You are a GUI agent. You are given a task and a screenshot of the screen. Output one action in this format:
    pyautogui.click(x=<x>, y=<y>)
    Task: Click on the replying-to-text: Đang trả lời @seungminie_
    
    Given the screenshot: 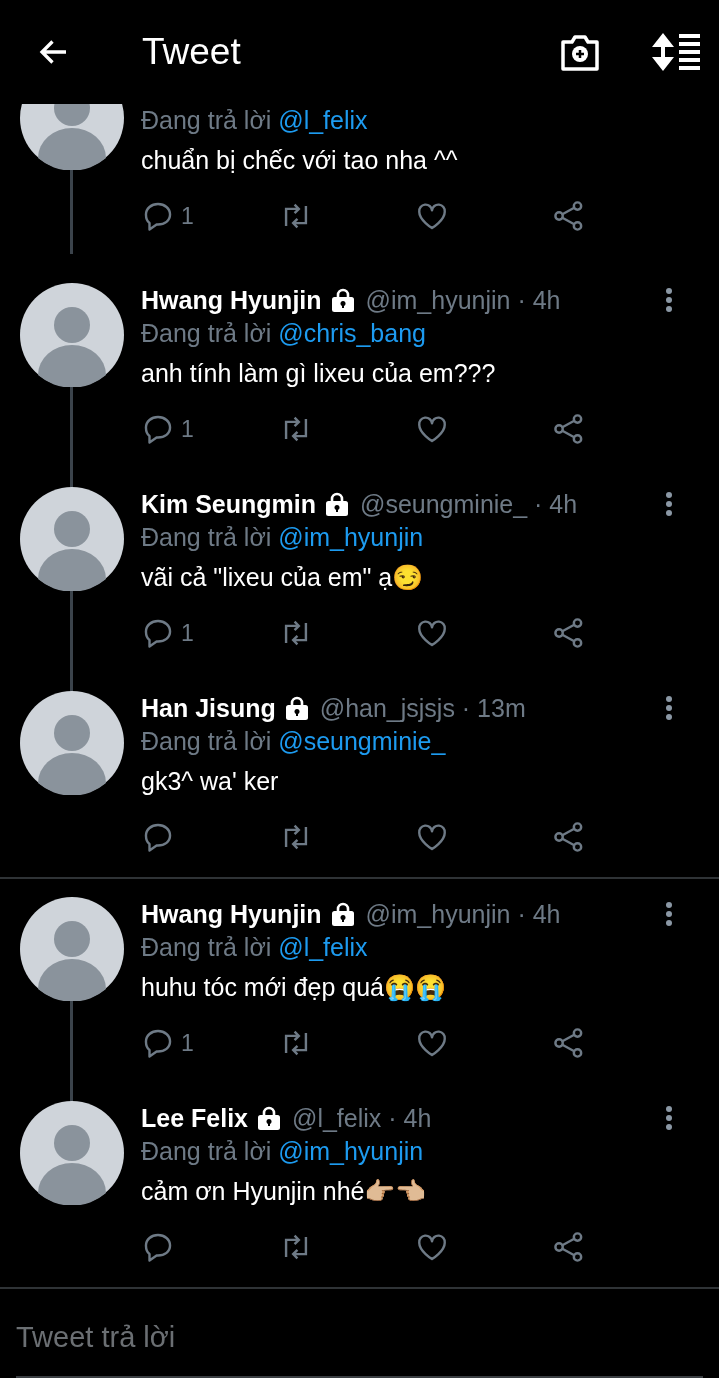 What is the action you would take?
    pyautogui.click(x=294, y=741)
    